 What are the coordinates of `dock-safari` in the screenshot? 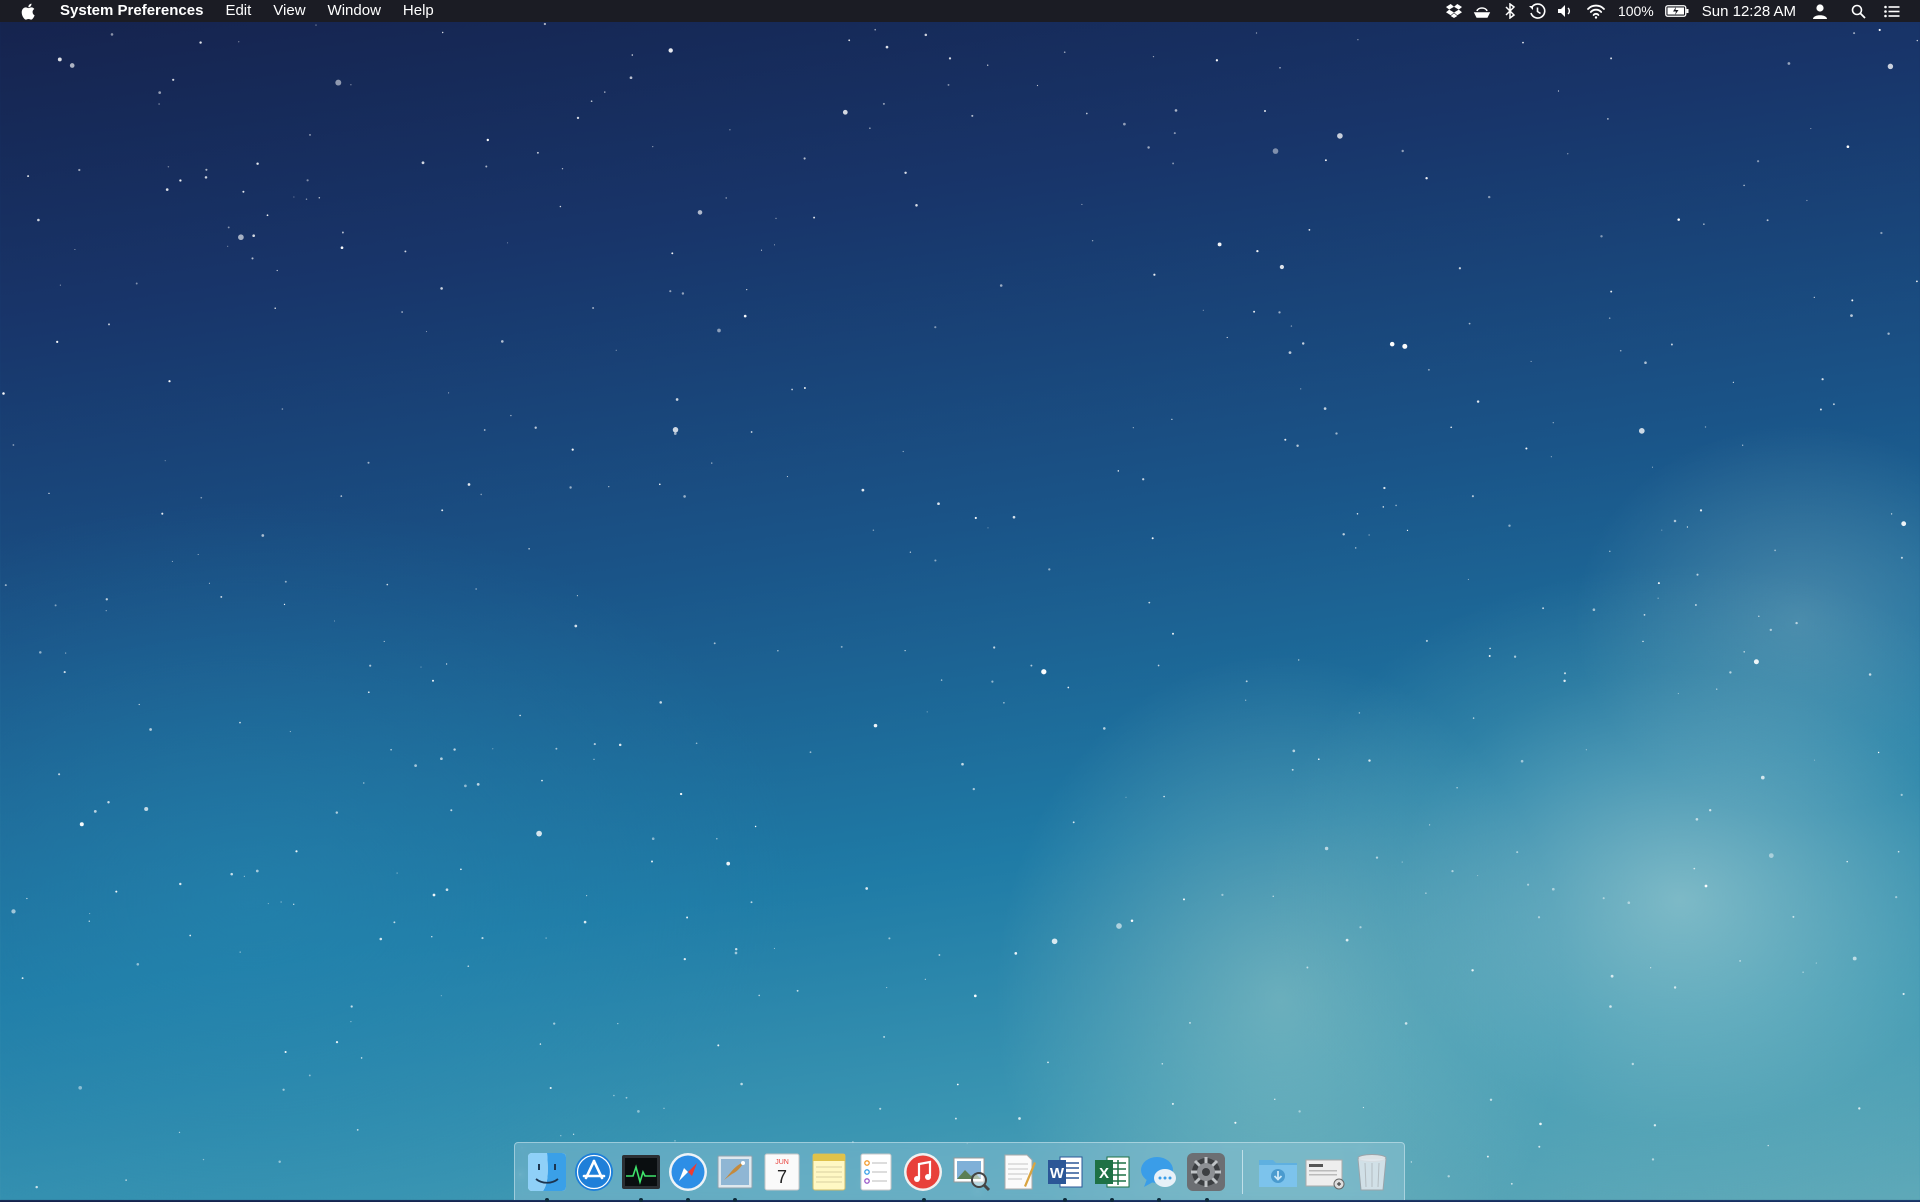 It's located at (687, 1176).